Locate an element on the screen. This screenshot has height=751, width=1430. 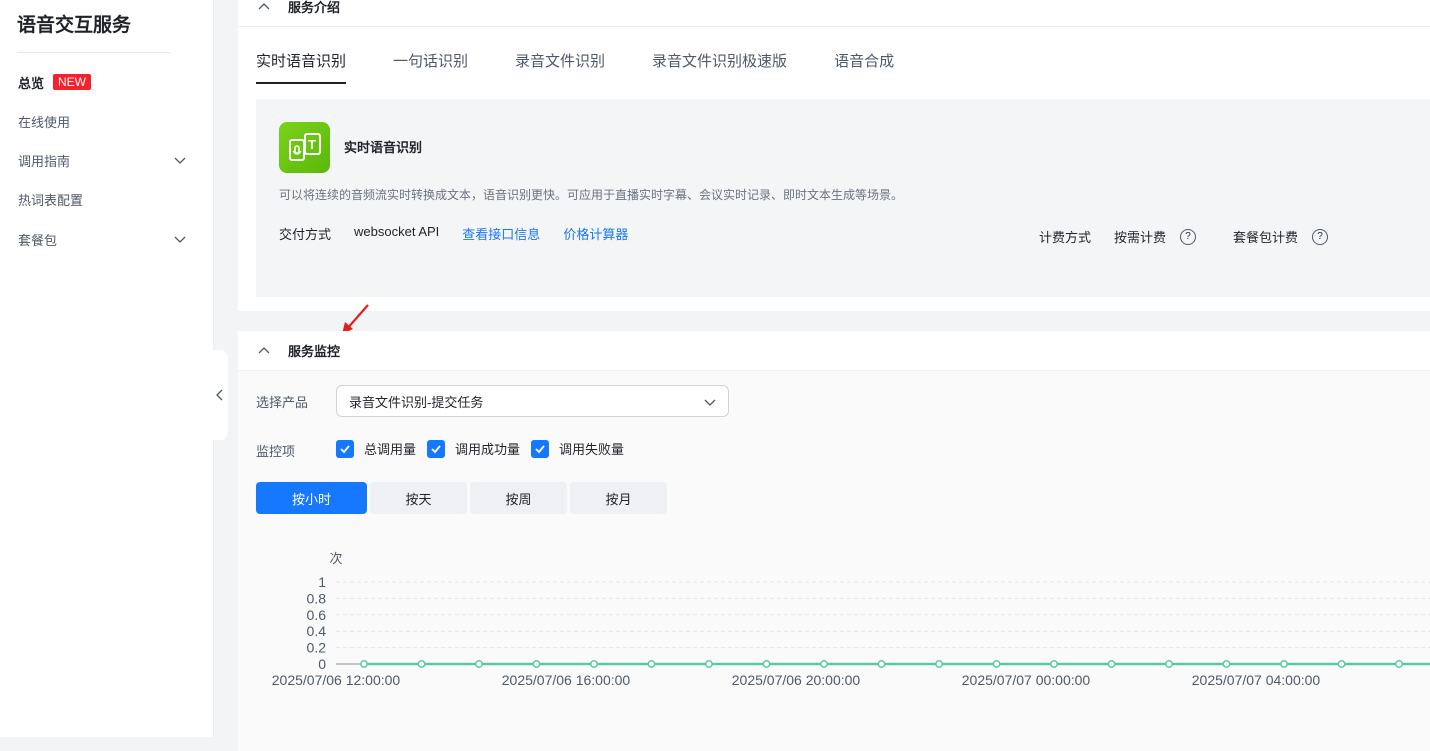
checkbox-total-calls: 总调用量 is located at coordinates (376, 448).